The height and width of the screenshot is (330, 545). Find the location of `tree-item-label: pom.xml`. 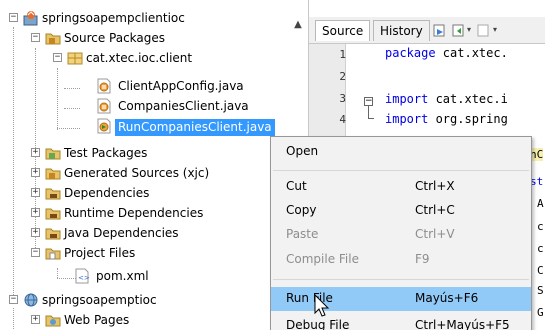

tree-item-label: pom.xml is located at coordinates (122, 276).